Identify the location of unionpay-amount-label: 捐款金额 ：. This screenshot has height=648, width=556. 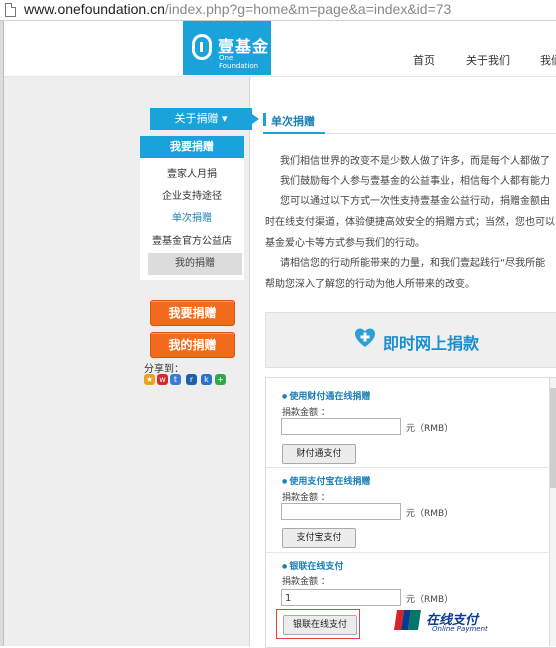
(306, 582).